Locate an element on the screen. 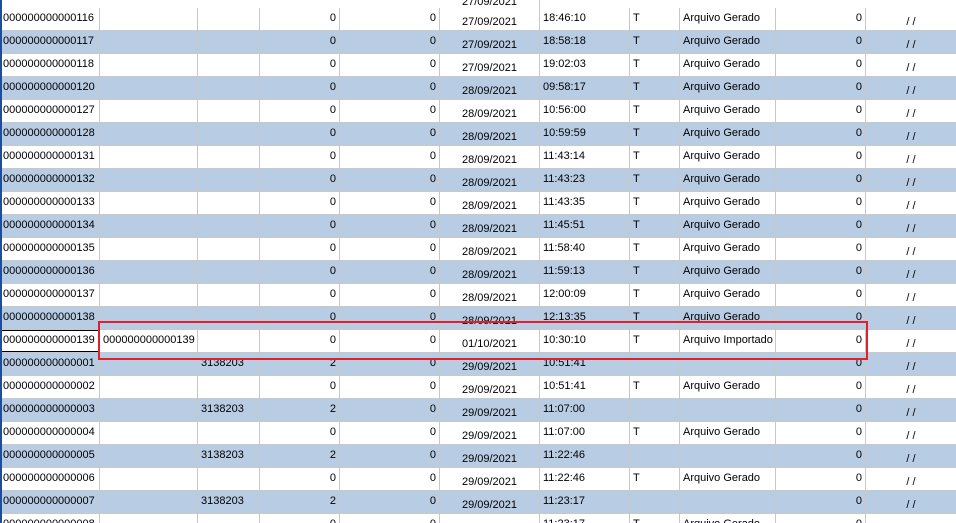  cell-time: 10:56:00 is located at coordinates (585, 111).